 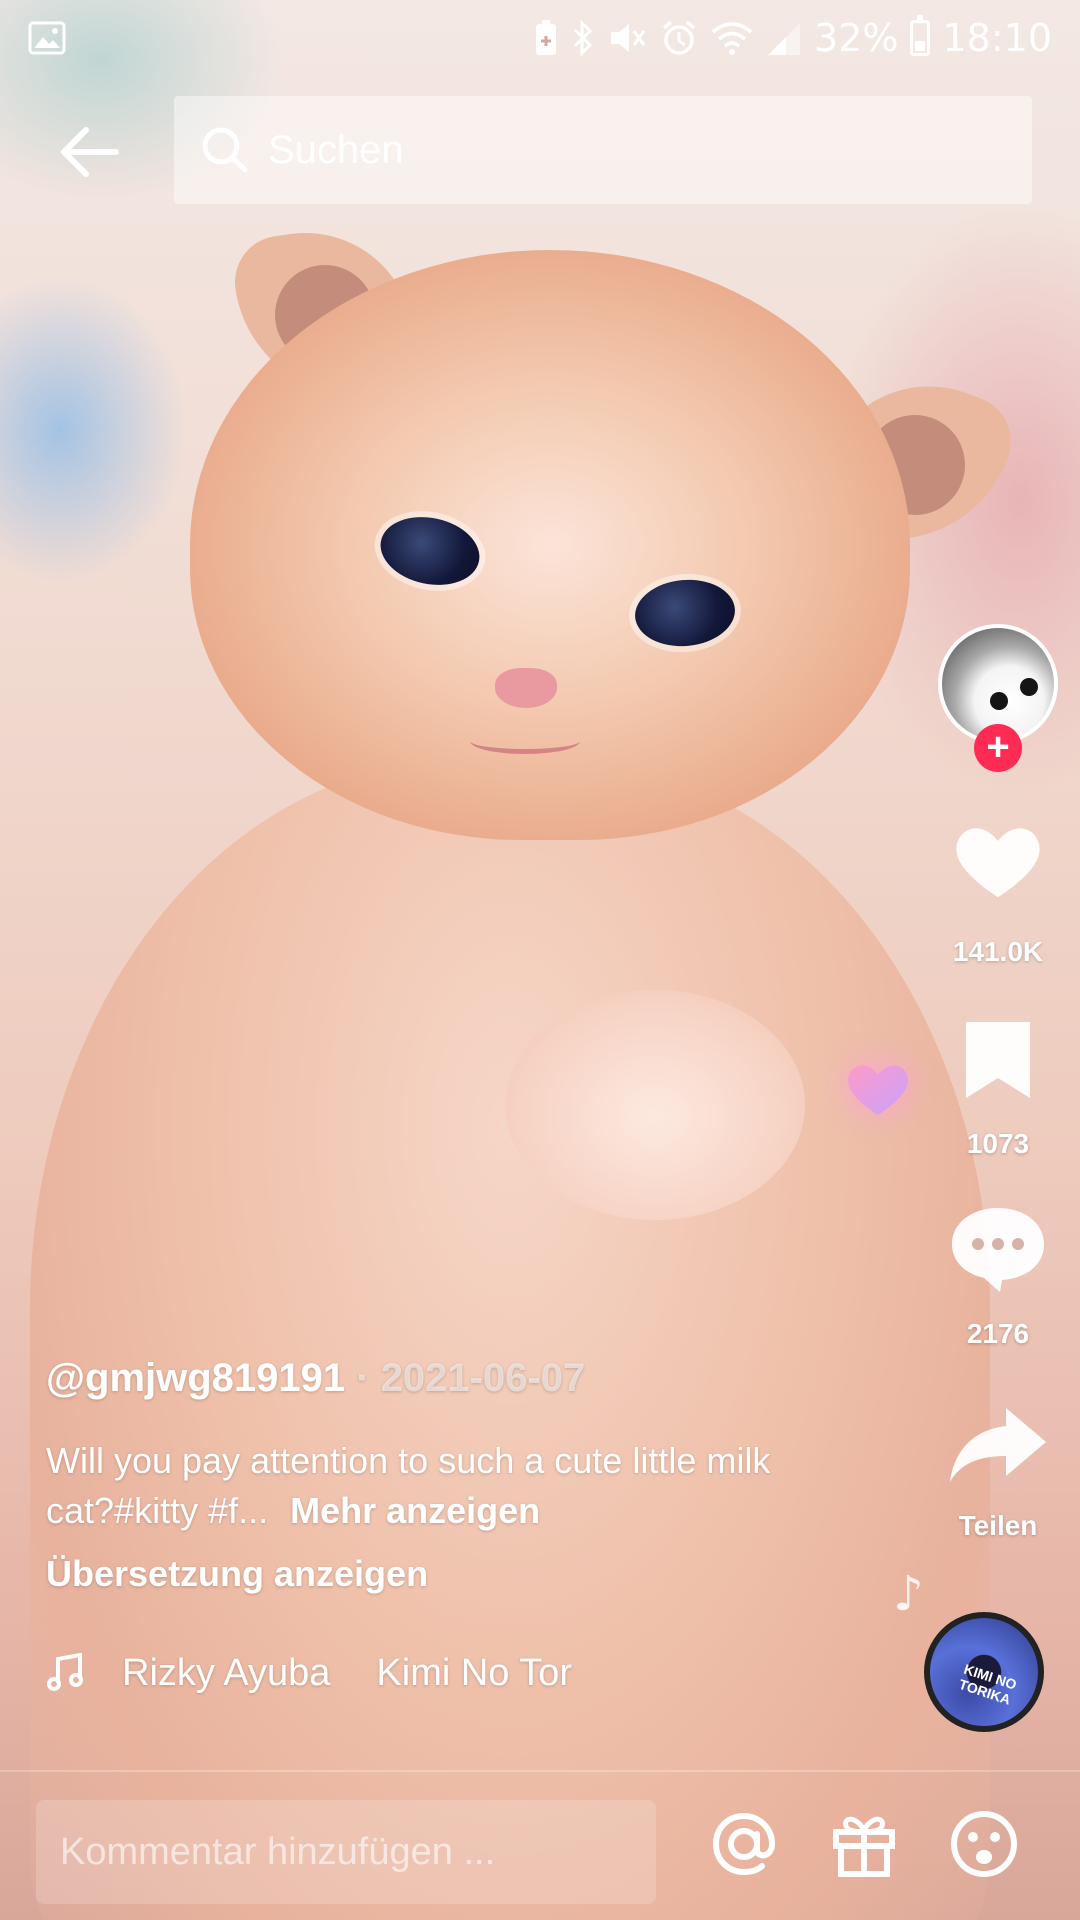 What do you see at coordinates (474, 1672) in the screenshot?
I see `music-title: Kimi No Tor` at bounding box center [474, 1672].